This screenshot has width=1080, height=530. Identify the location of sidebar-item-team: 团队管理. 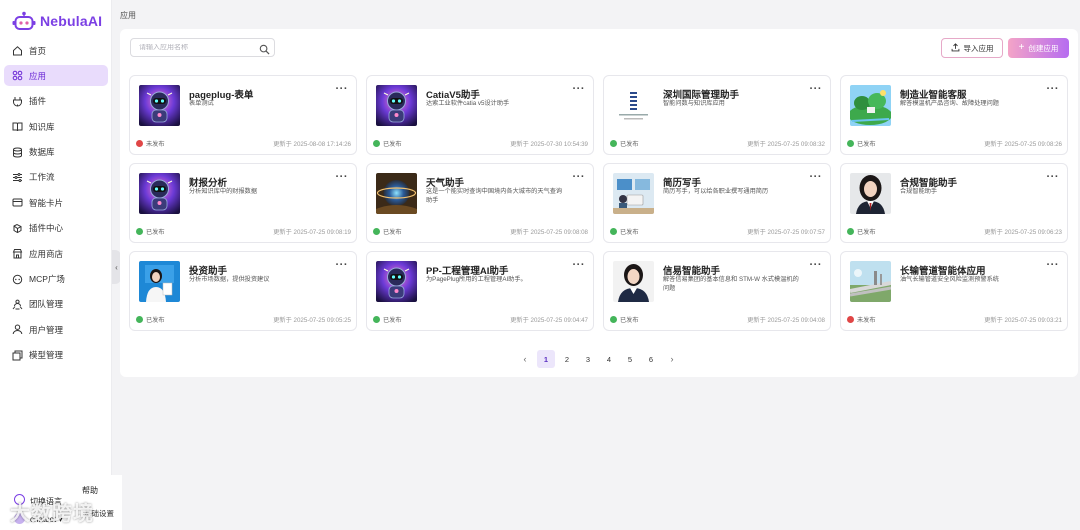
(56, 304).